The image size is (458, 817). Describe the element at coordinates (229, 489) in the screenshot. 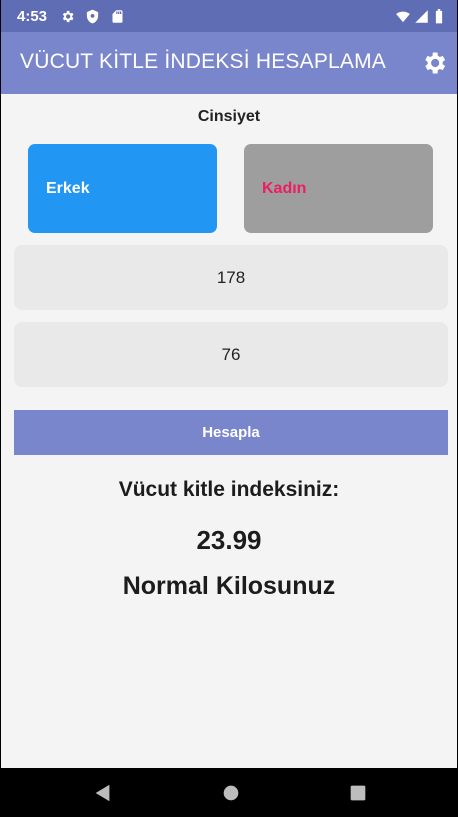

I see `result-label: Vücut kitle indeksiniz:` at that location.